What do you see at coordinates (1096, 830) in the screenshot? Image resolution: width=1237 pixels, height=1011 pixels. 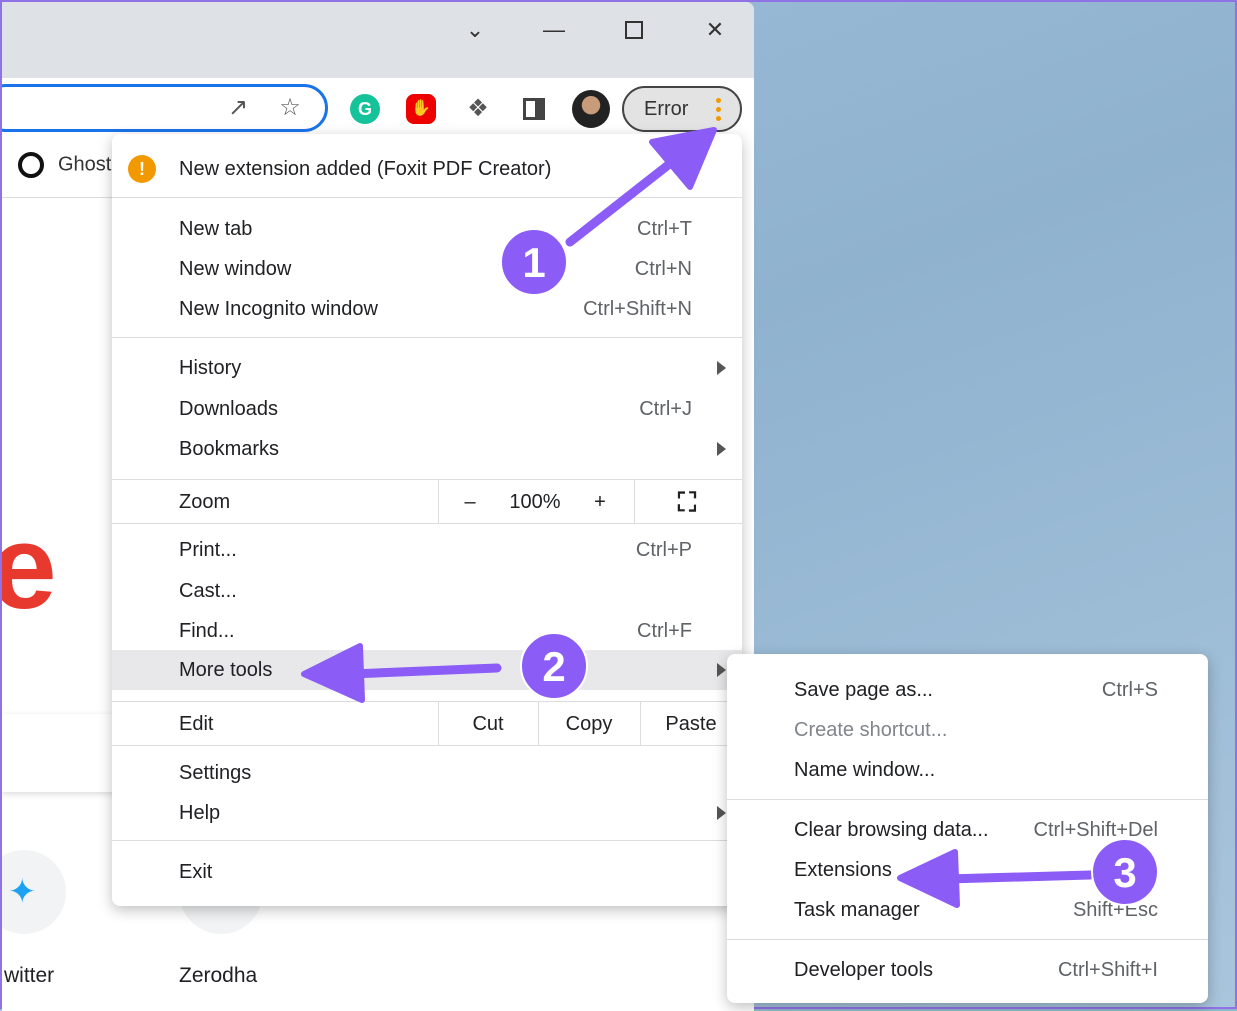 I see `shortcut-label: Ctrl+Shift+Del` at bounding box center [1096, 830].